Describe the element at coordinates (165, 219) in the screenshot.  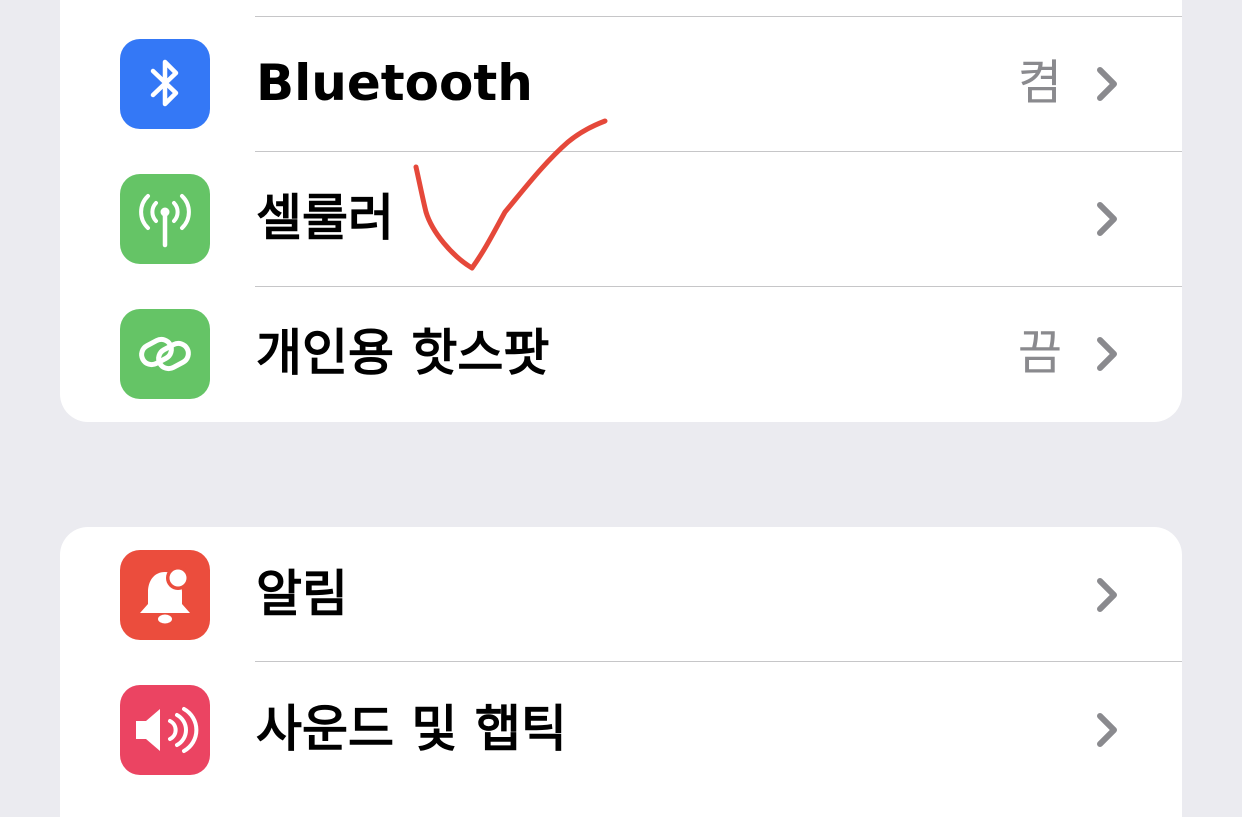
I see `cellular-antenna-icon` at that location.